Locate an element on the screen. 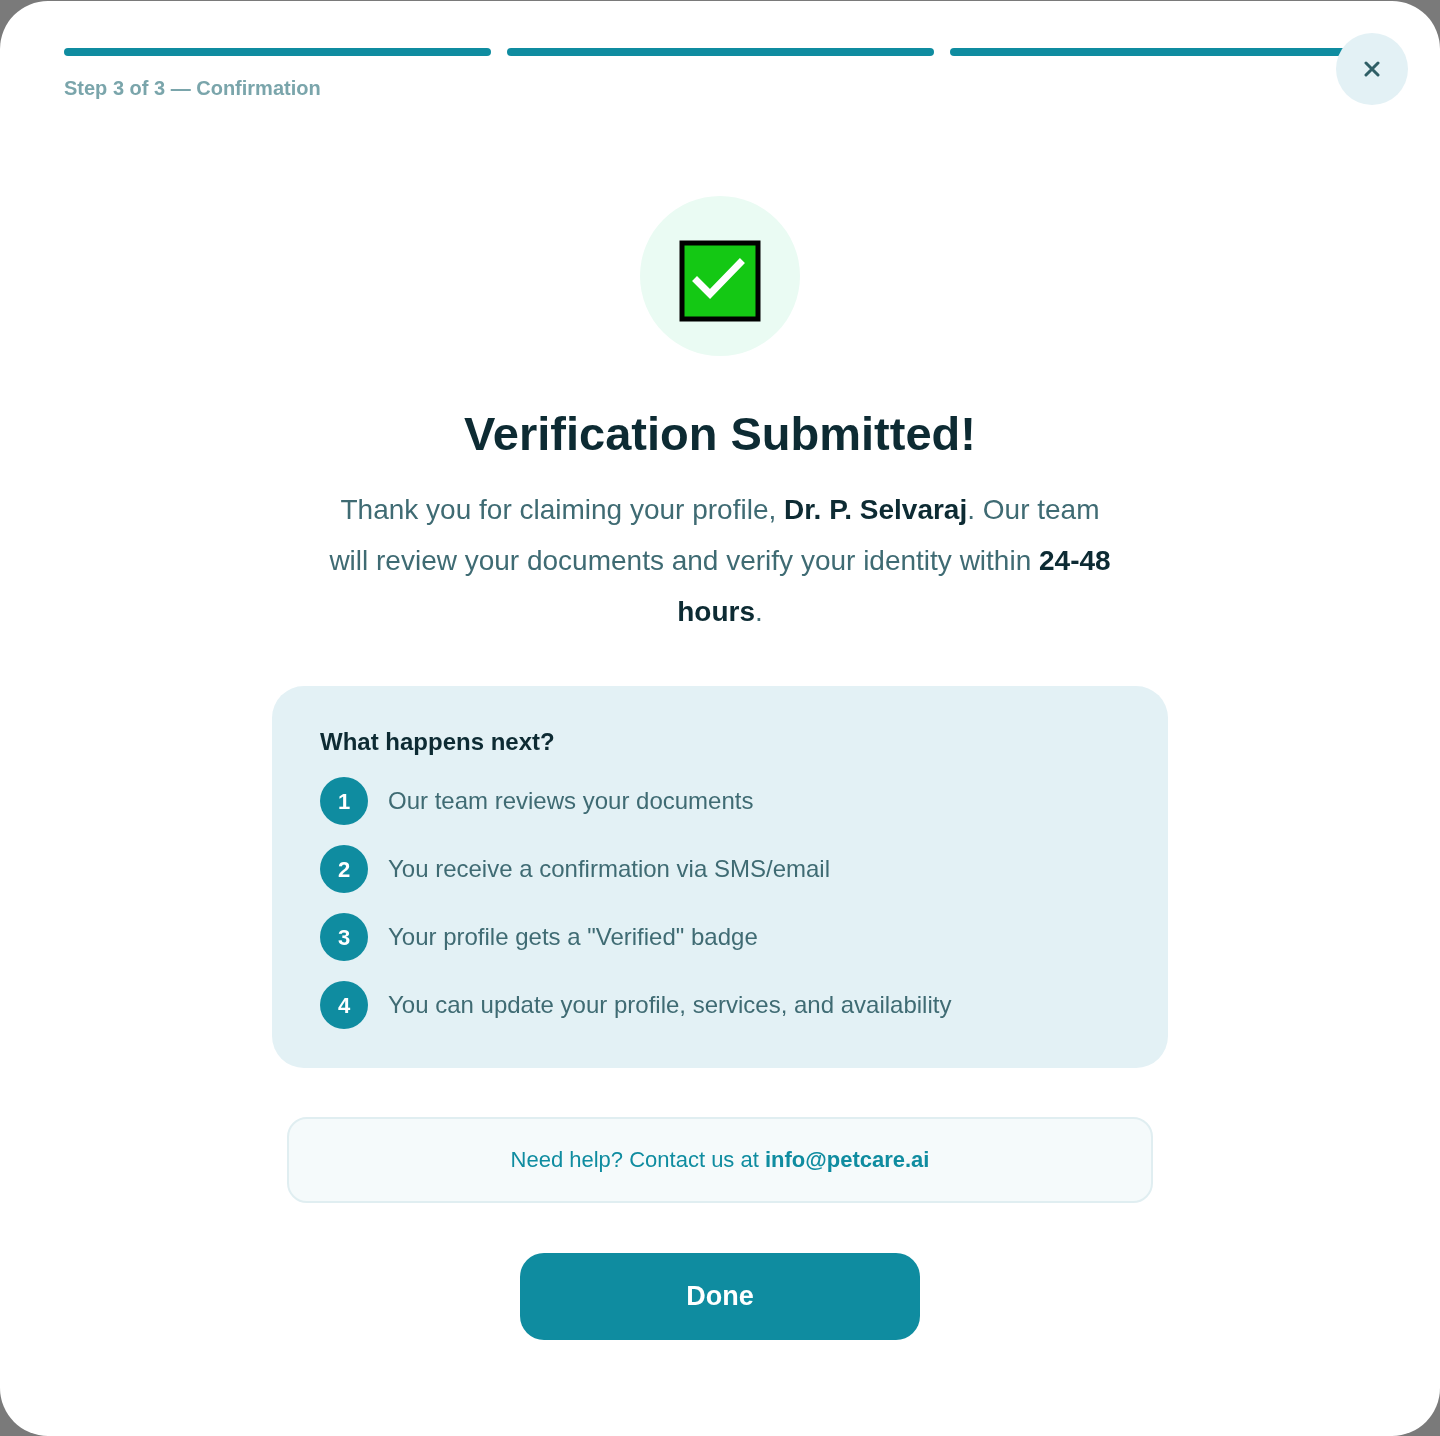  title: Verification Submitted! is located at coordinates (720, 433).